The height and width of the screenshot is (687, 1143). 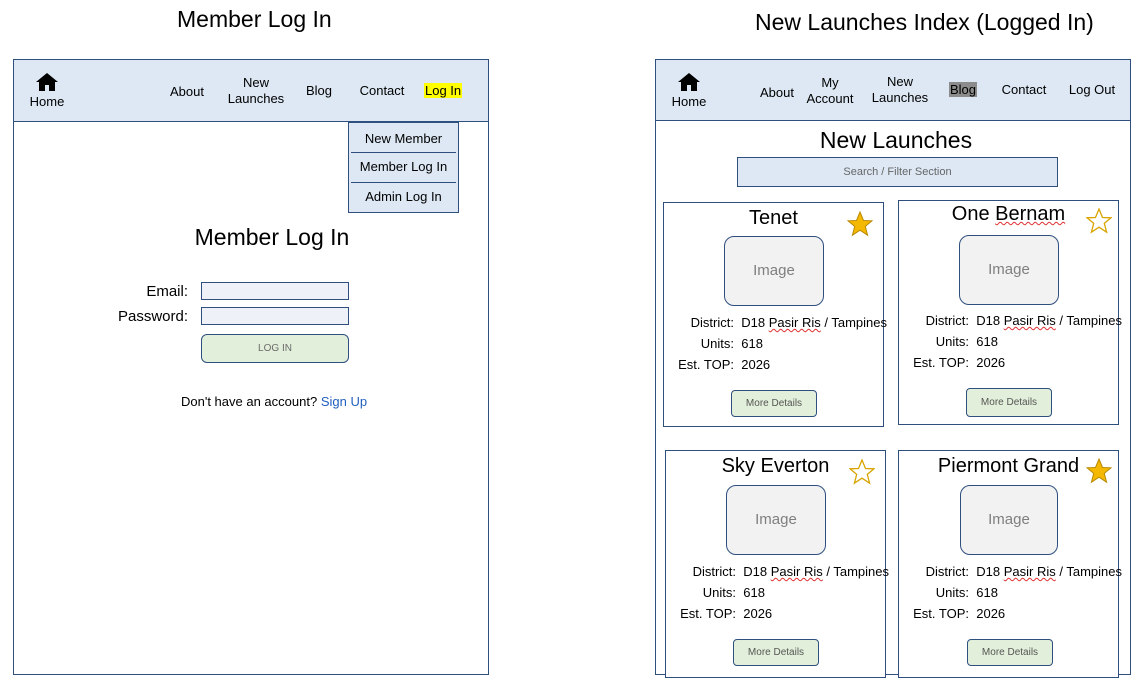 What do you see at coordinates (249, 401) in the screenshot?
I see `signup-prompt: Don't have an account?` at bounding box center [249, 401].